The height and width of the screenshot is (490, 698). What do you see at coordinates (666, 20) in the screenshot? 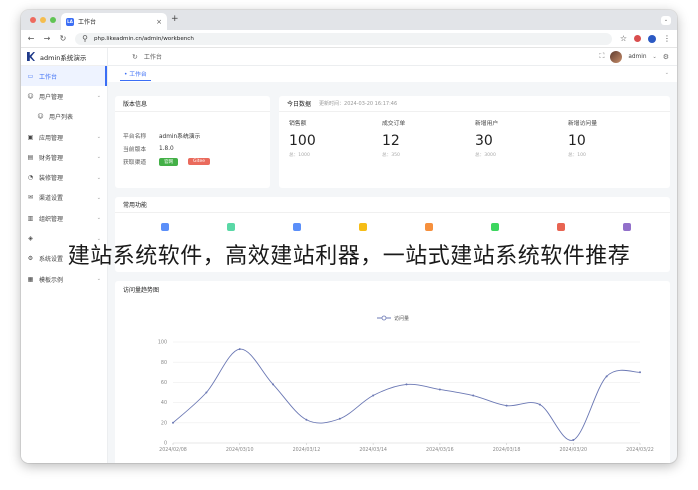
I see `tab-list-chevron-icon: ⌄` at bounding box center [666, 20].